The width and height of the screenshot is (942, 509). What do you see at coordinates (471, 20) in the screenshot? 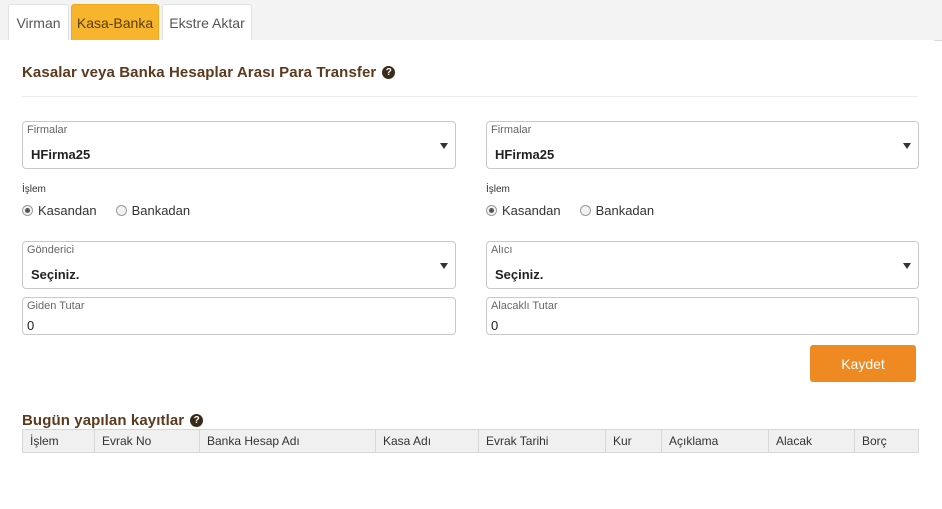
I see `tab-bar: Virman Kasa-Banka Ekstre Aktar` at bounding box center [471, 20].